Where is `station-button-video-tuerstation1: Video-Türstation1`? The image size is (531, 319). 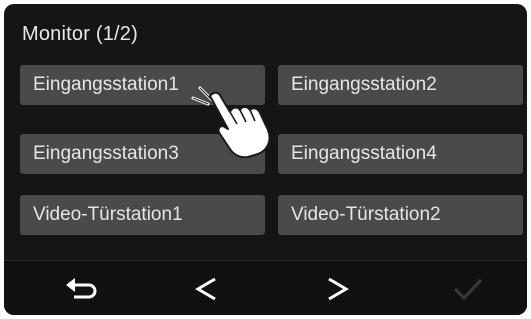 station-button-video-tuerstation1: Video-Türstation1 is located at coordinates (142, 215).